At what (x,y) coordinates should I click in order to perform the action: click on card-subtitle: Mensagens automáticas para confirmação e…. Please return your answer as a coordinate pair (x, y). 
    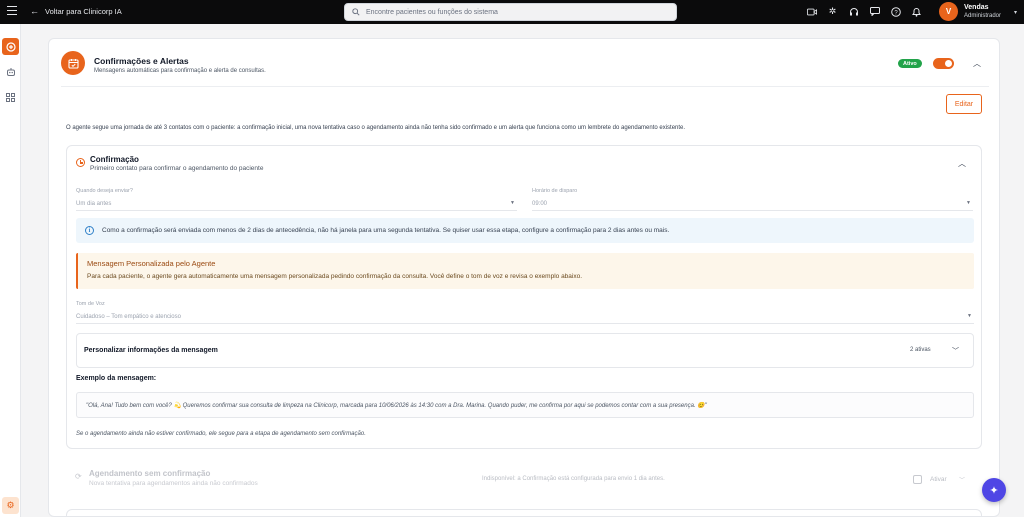
    Looking at the image, I should click on (180, 71).